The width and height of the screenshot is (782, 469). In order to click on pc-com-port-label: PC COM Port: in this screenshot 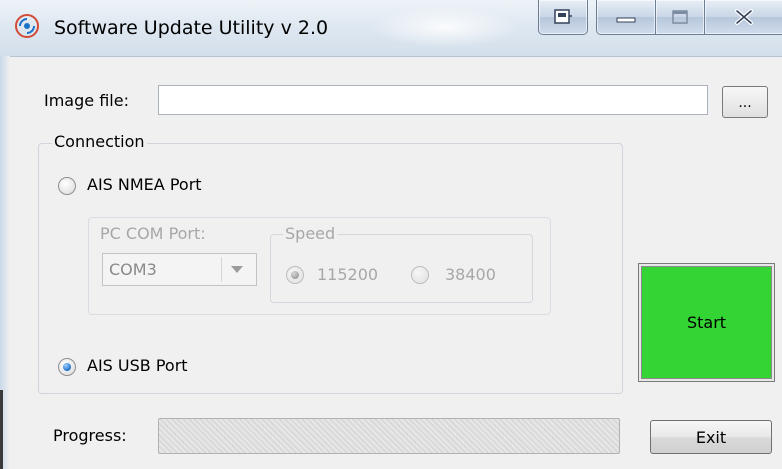, I will do `click(153, 233)`.